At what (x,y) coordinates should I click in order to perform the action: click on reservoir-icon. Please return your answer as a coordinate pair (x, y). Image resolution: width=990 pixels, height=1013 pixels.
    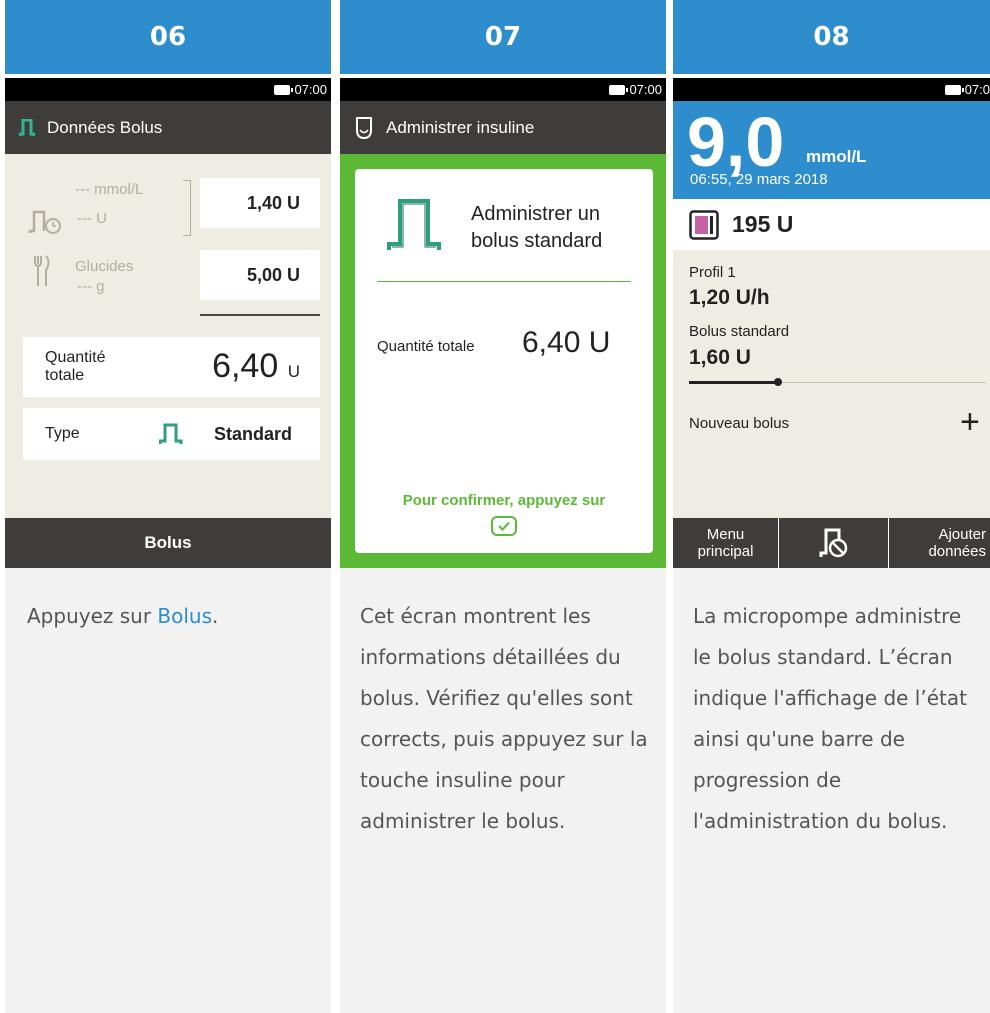
    Looking at the image, I should click on (704, 225).